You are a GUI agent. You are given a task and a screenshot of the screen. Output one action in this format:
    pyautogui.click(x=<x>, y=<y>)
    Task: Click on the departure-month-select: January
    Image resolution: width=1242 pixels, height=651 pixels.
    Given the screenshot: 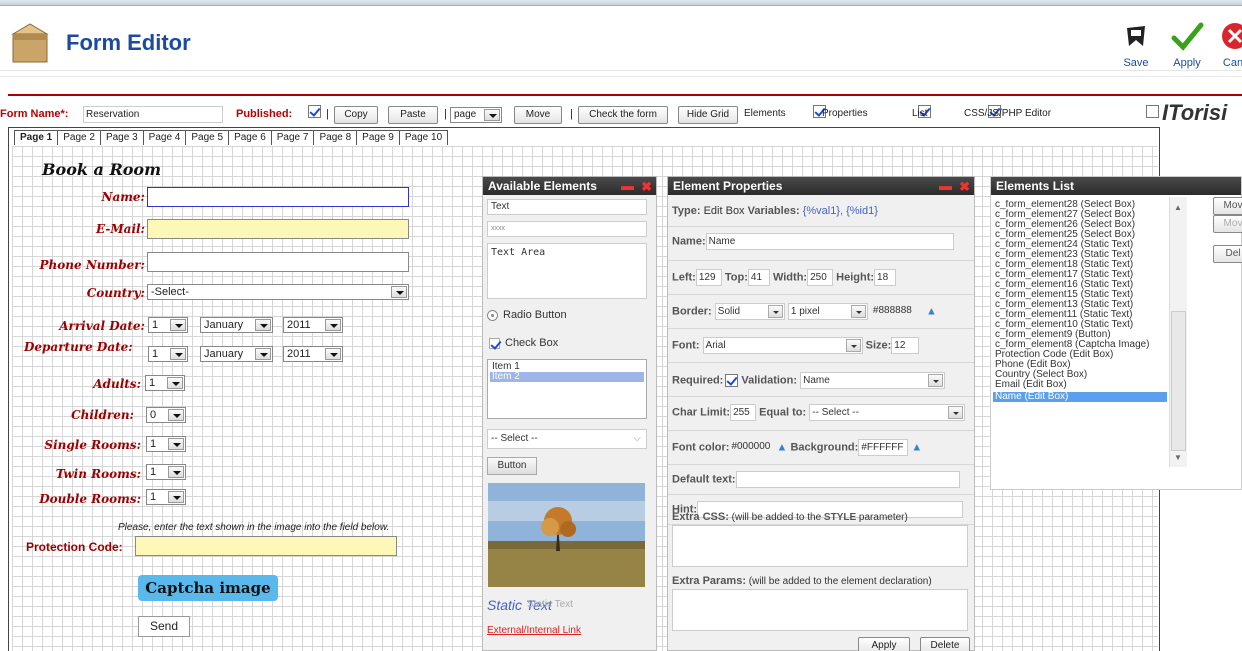 What is the action you would take?
    pyautogui.click(x=236, y=354)
    